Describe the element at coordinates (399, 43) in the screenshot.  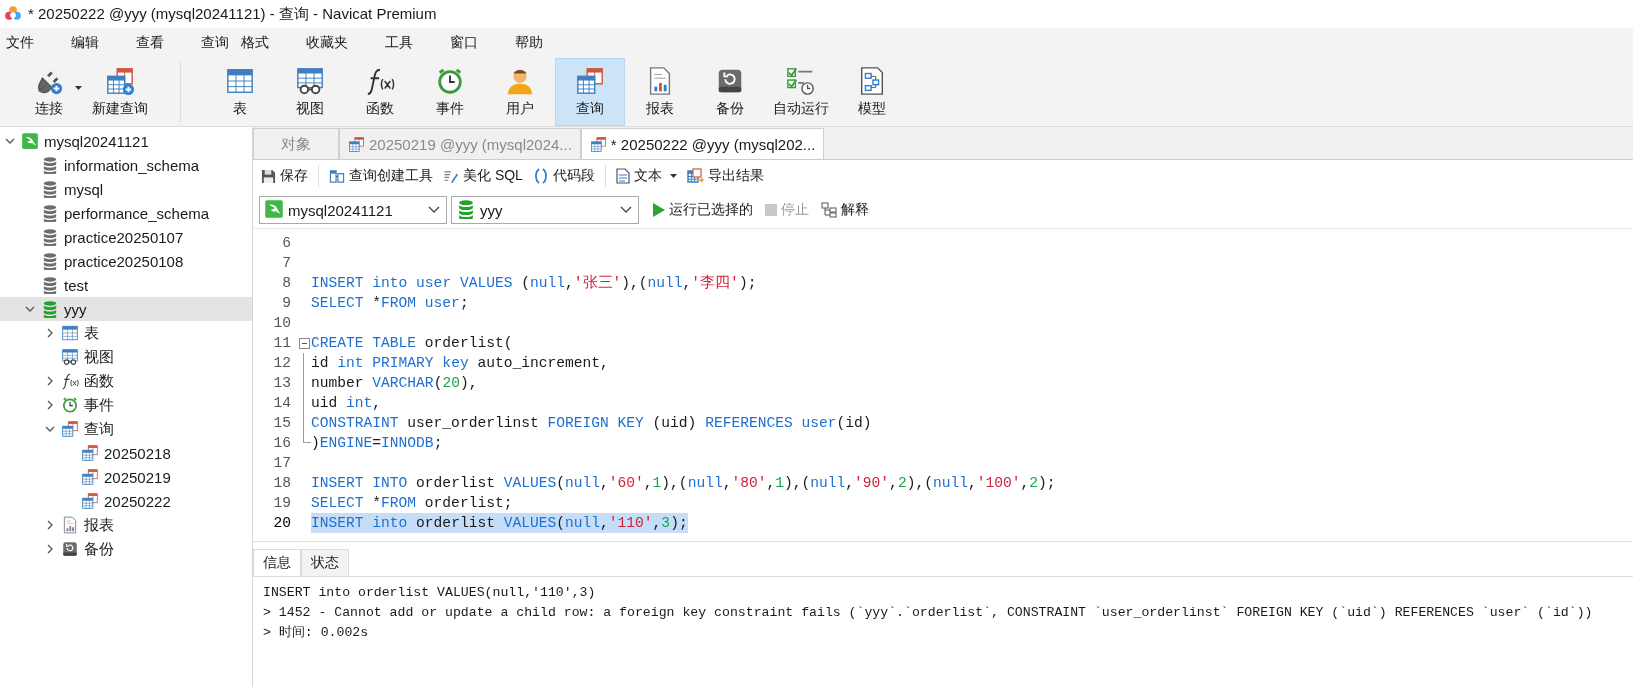
I see `menu-item: 工具` at that location.